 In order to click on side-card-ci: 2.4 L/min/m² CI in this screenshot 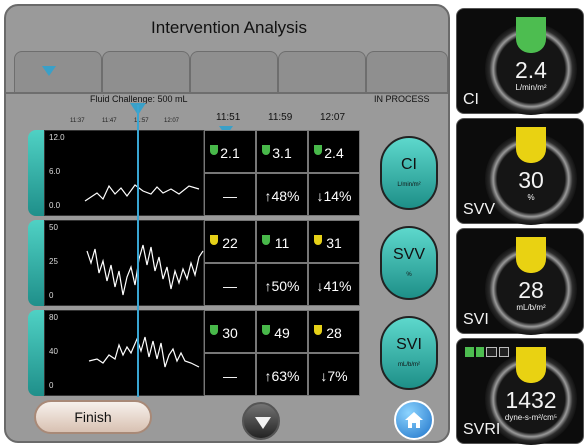, I will do `click(520, 61)`.